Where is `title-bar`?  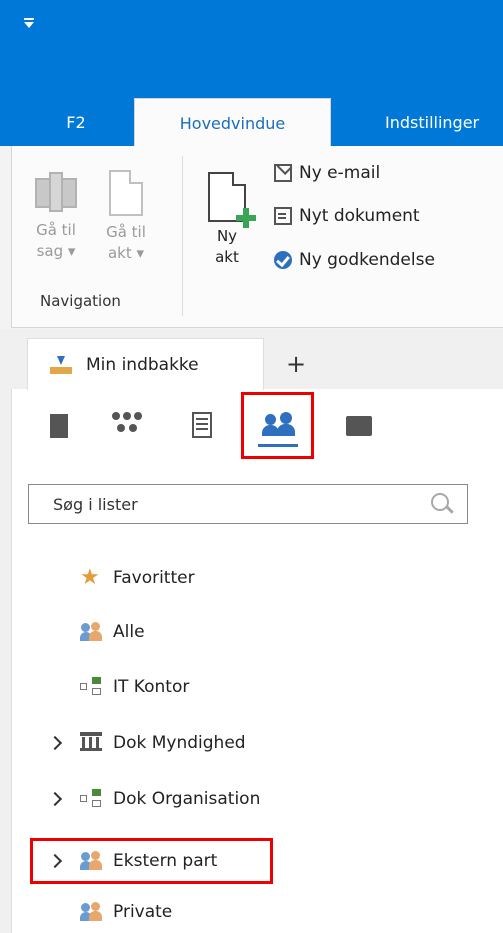
title-bar is located at coordinates (251, 49).